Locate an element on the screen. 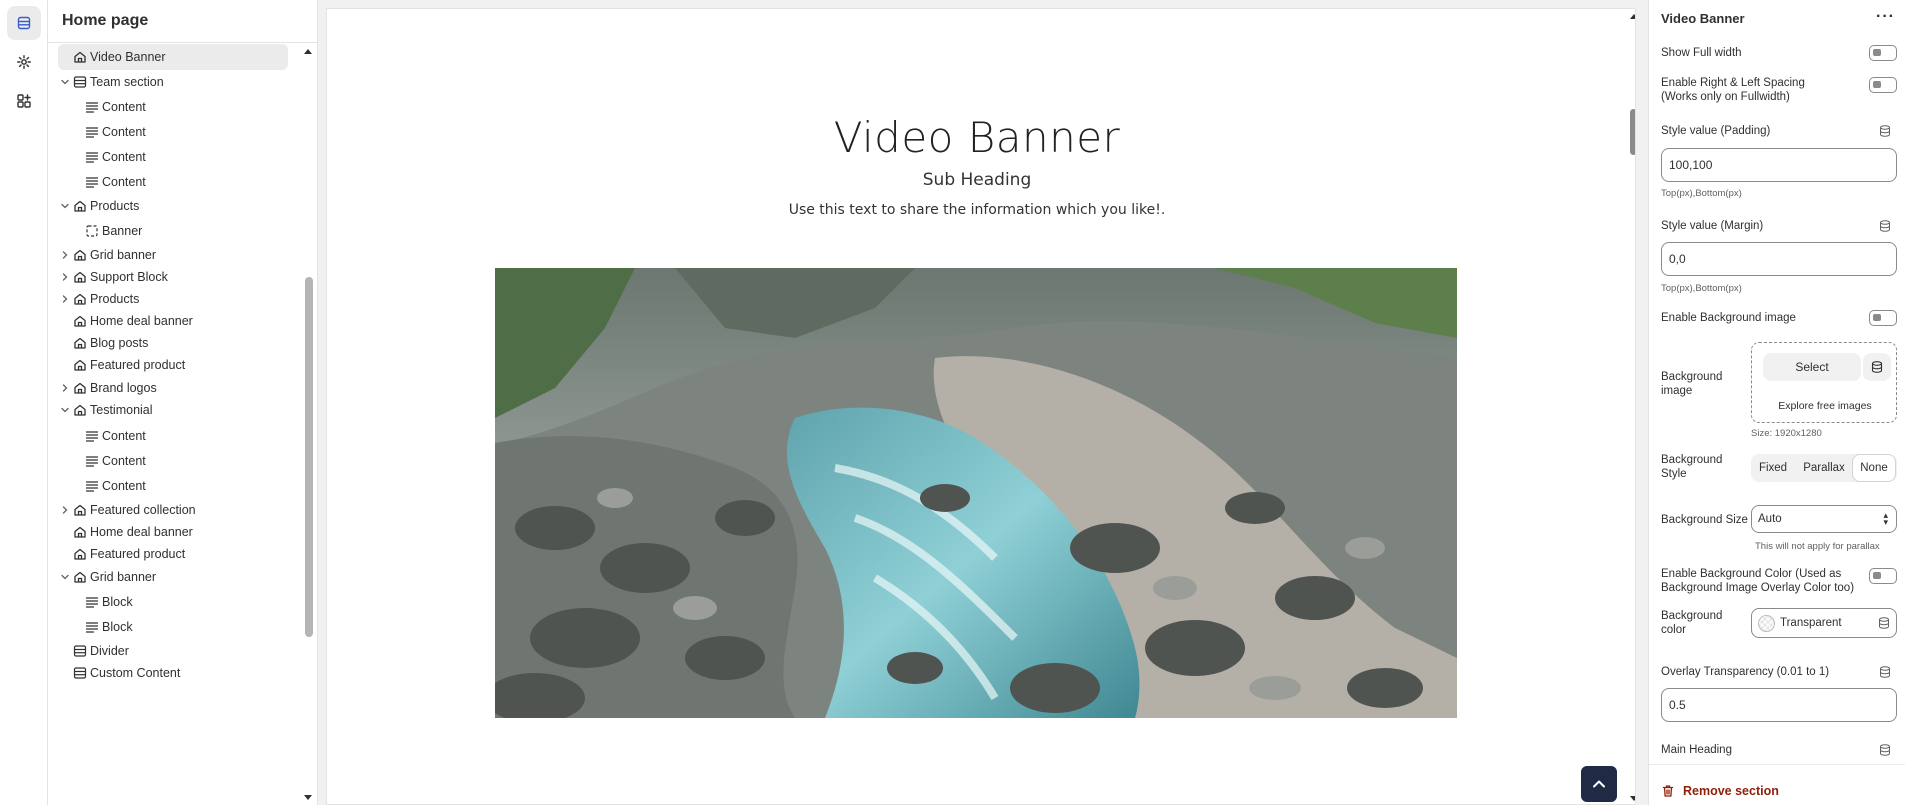  apps-icon is located at coordinates (24, 101).